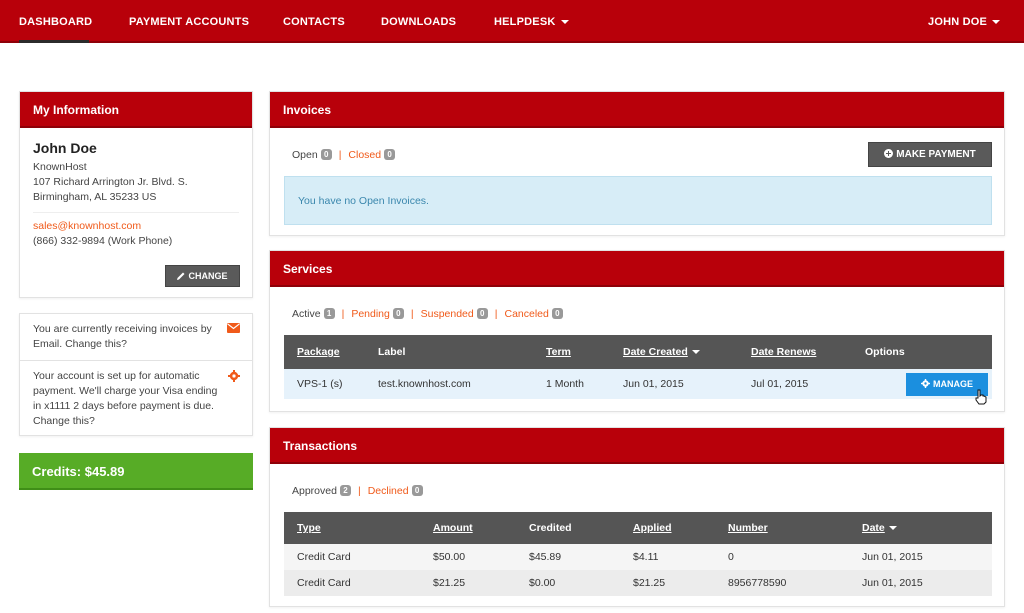  Describe the element at coordinates (324, 352) in the screenshot. I see `column-package: Package` at that location.